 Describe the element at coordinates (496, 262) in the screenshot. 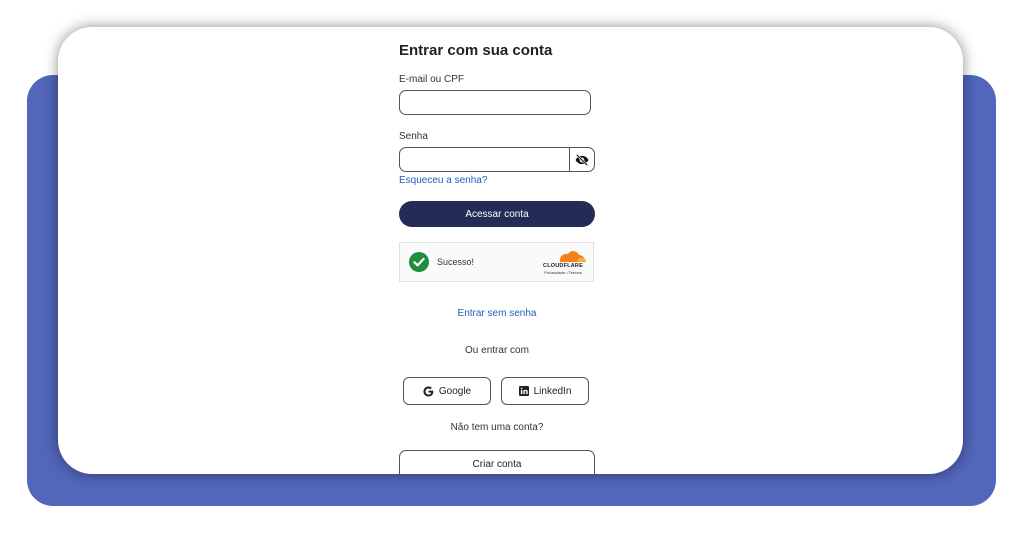

I see `captcha-widget: Sucesso! CLOUDFLARE Privacidade • Termos` at that location.